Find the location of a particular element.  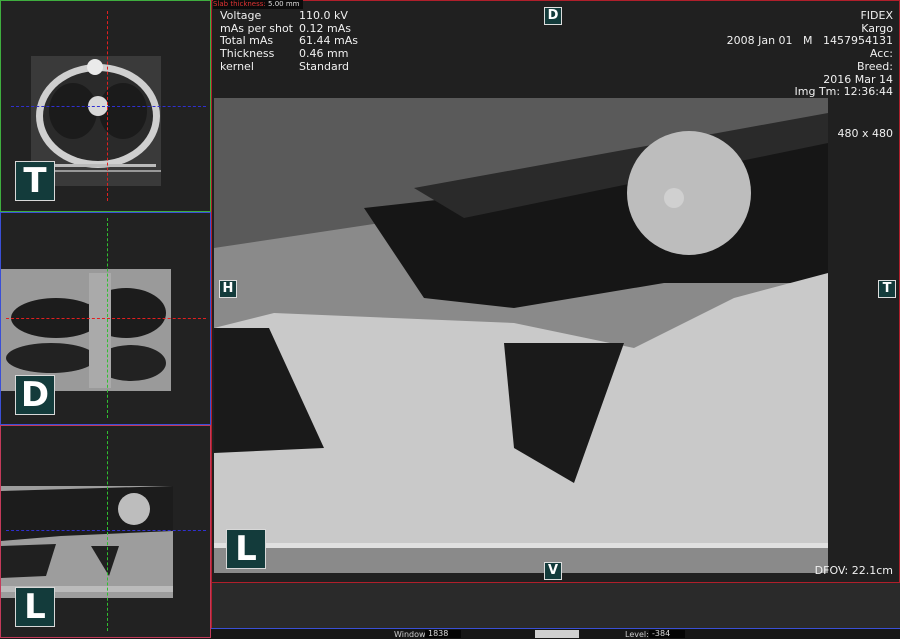

window-level-bar: Window: 1838 Level: -384 is located at coordinates (555, 633).